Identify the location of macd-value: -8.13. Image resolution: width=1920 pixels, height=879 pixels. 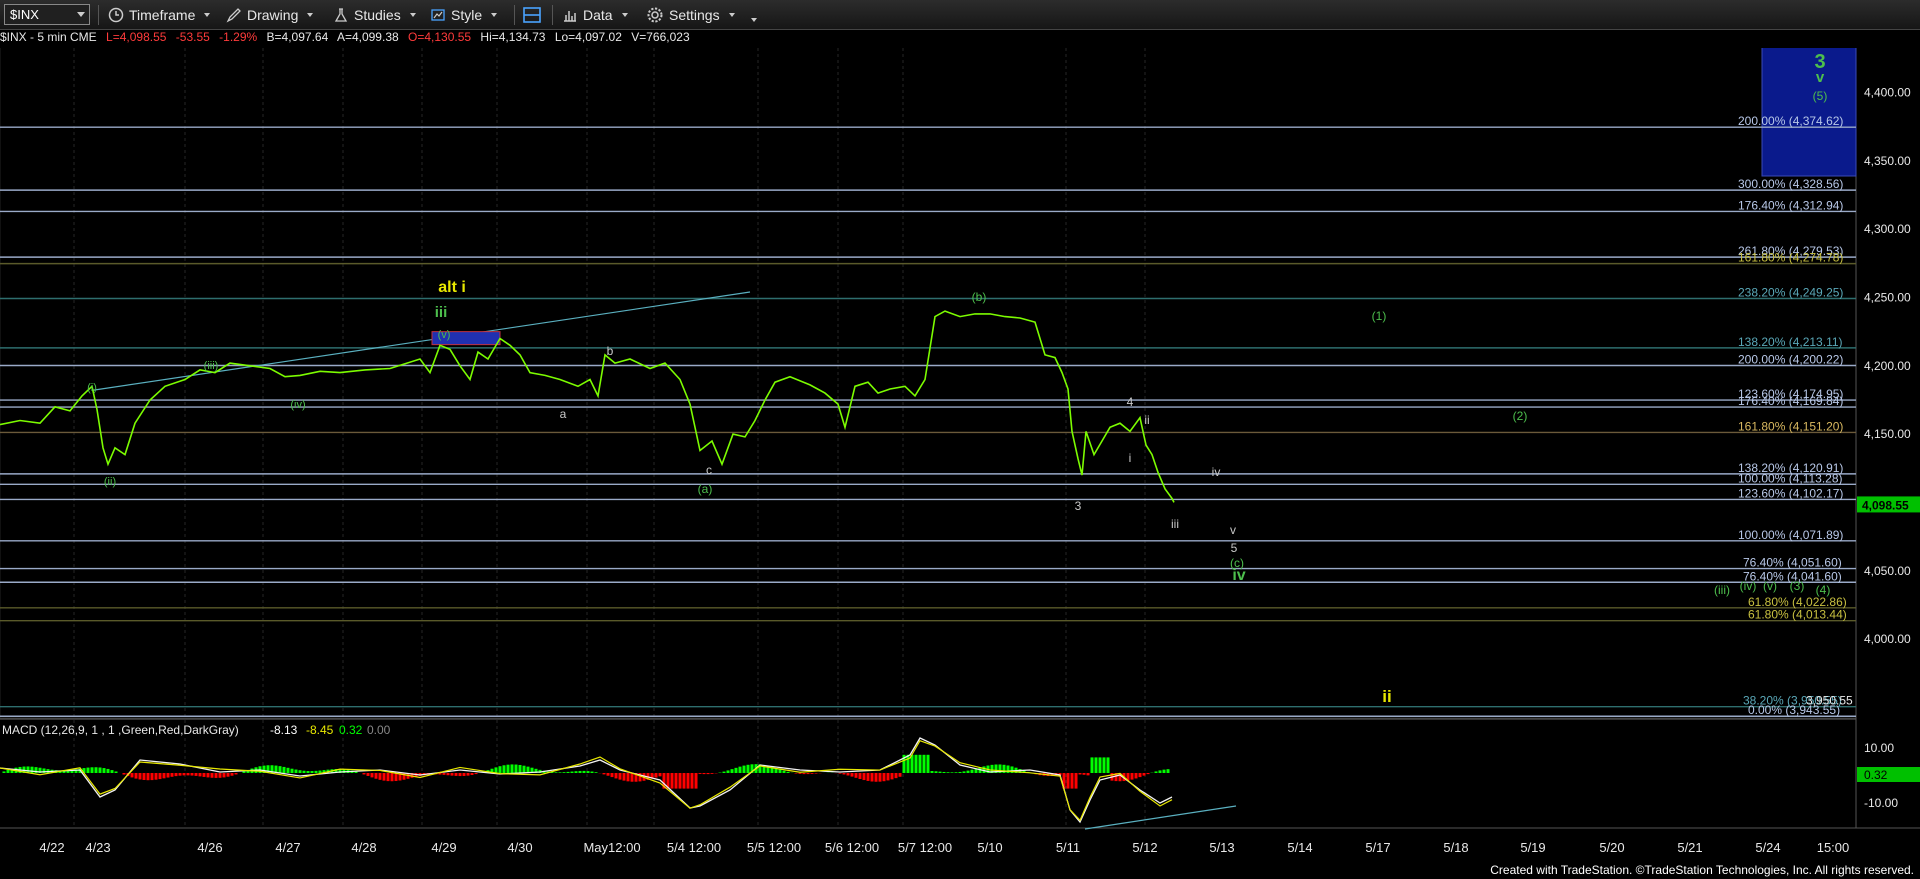
(284, 730).